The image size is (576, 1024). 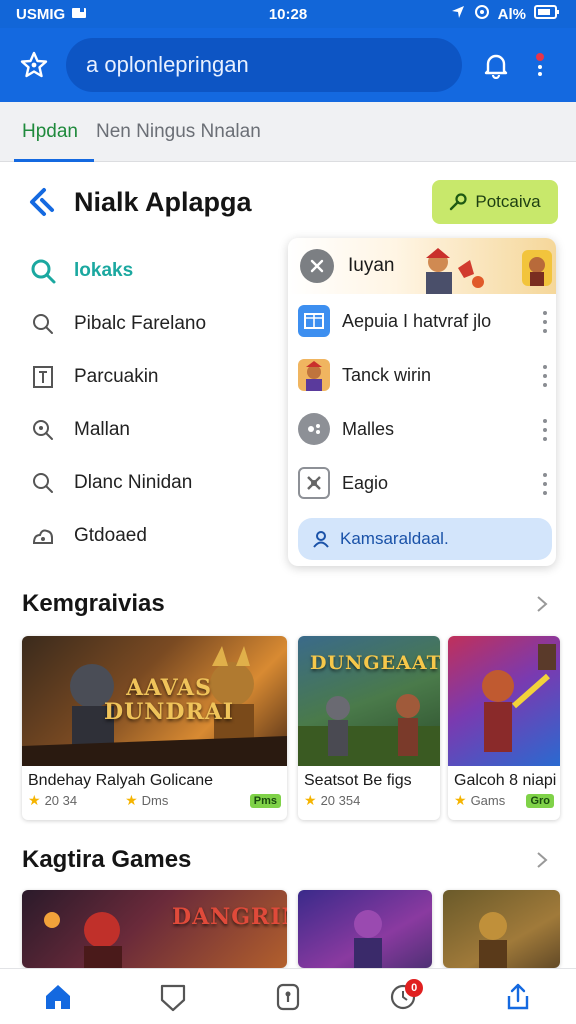 I want to click on app-bar: a oplonlepringan, so click(x=288, y=65).